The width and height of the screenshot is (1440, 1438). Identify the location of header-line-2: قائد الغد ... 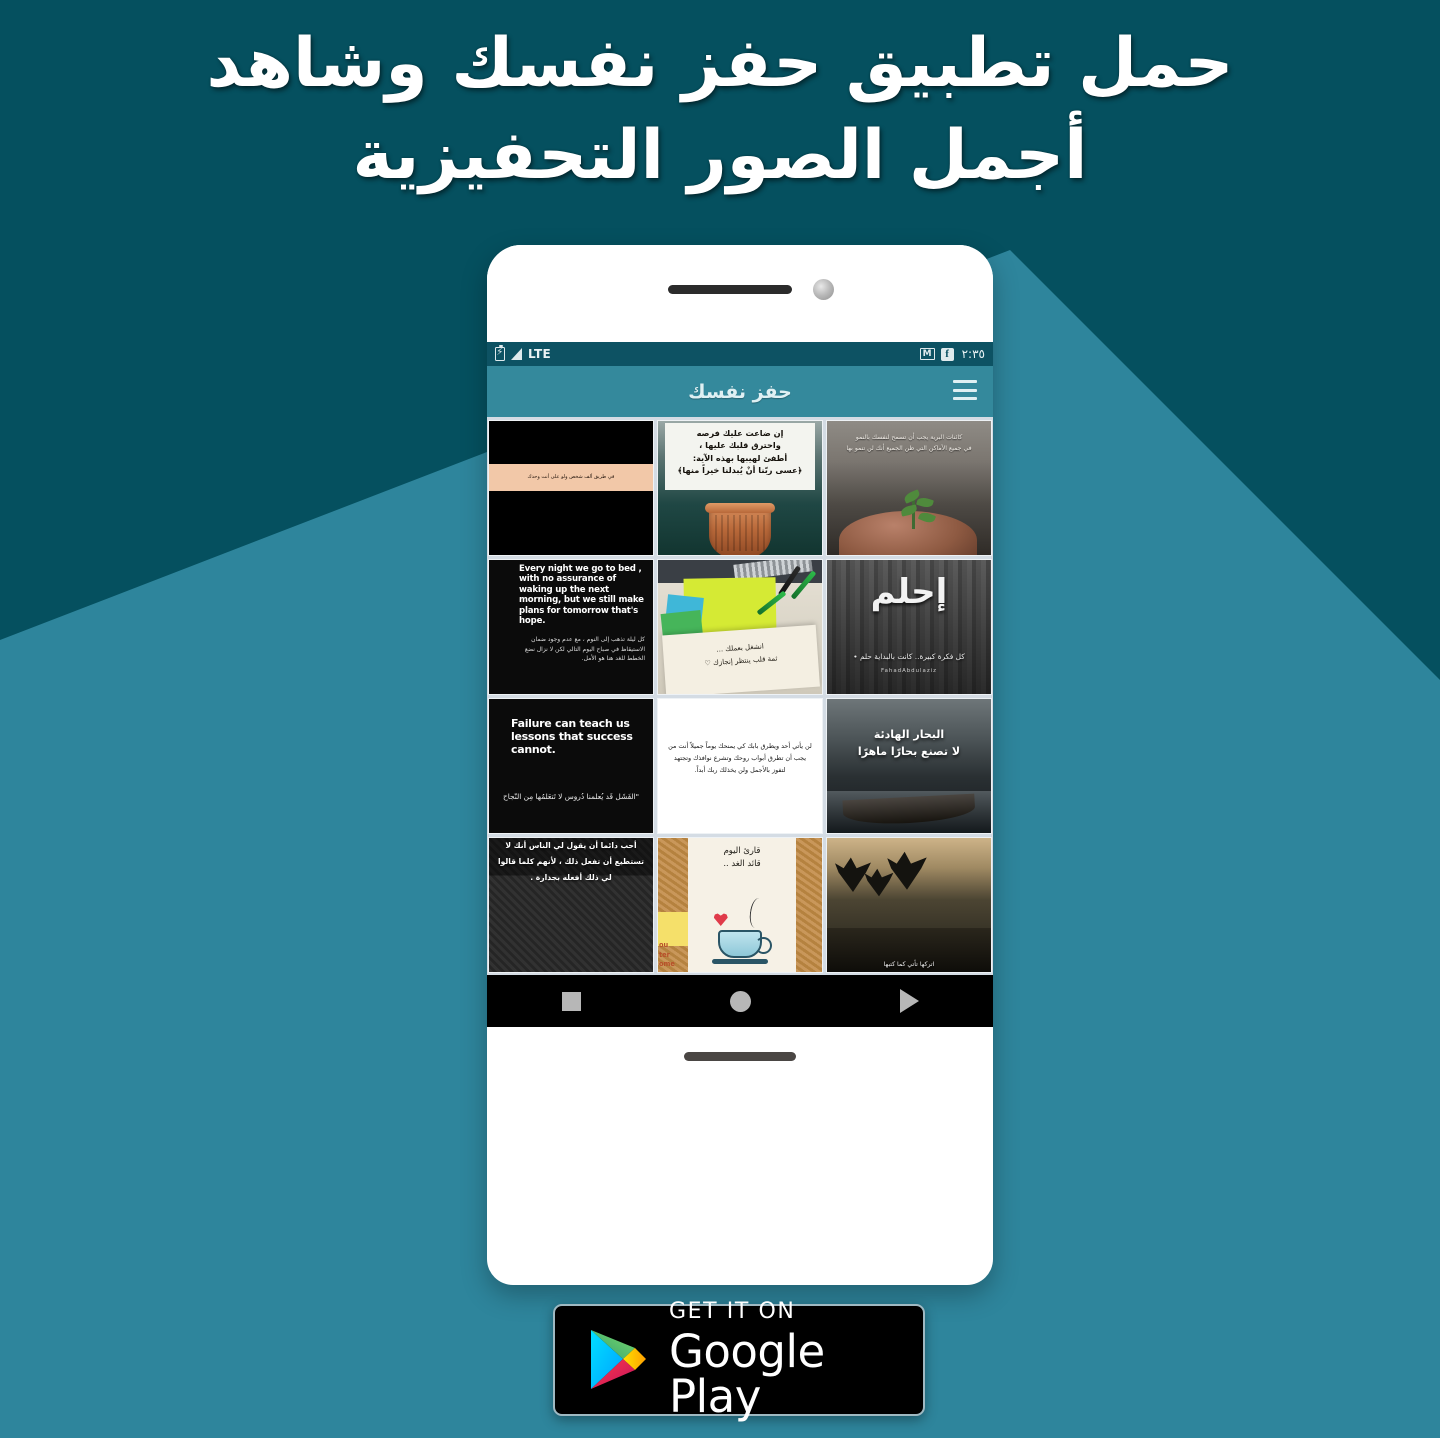
(742, 863).